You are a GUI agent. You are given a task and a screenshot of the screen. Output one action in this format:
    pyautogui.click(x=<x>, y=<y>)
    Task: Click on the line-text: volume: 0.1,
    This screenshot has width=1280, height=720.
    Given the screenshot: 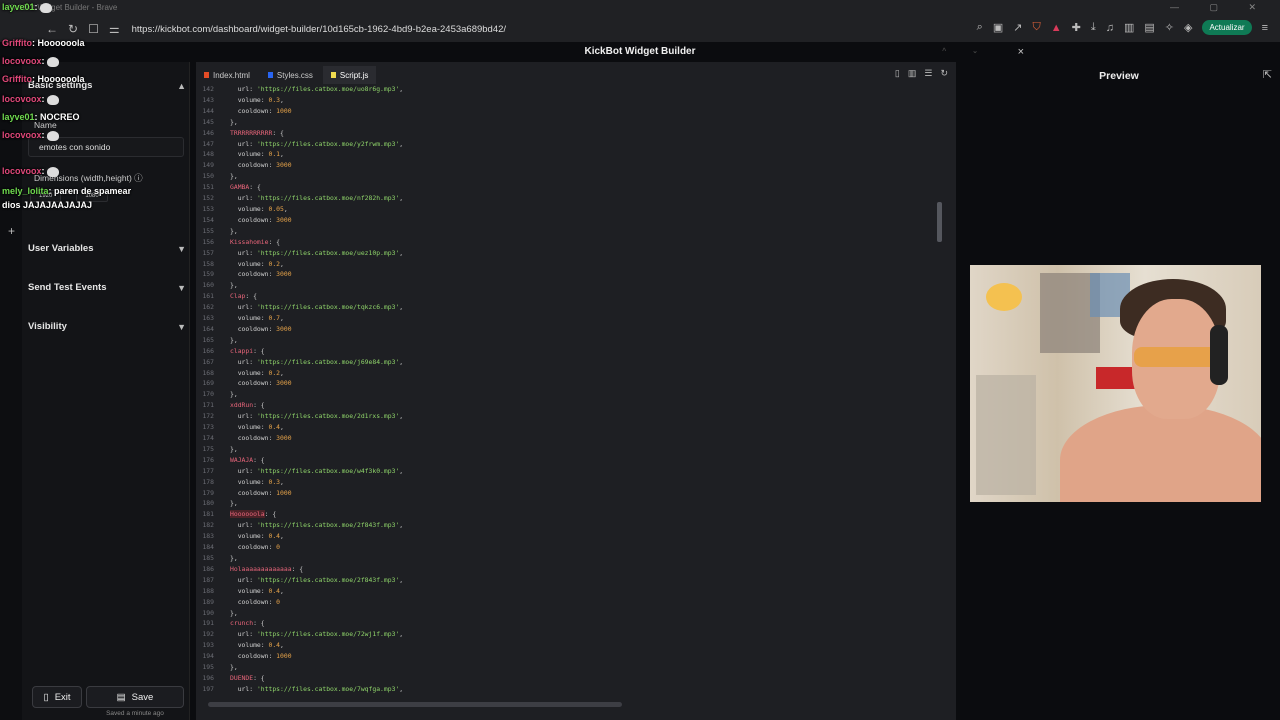 What is the action you would take?
    pyautogui.click(x=252, y=154)
    